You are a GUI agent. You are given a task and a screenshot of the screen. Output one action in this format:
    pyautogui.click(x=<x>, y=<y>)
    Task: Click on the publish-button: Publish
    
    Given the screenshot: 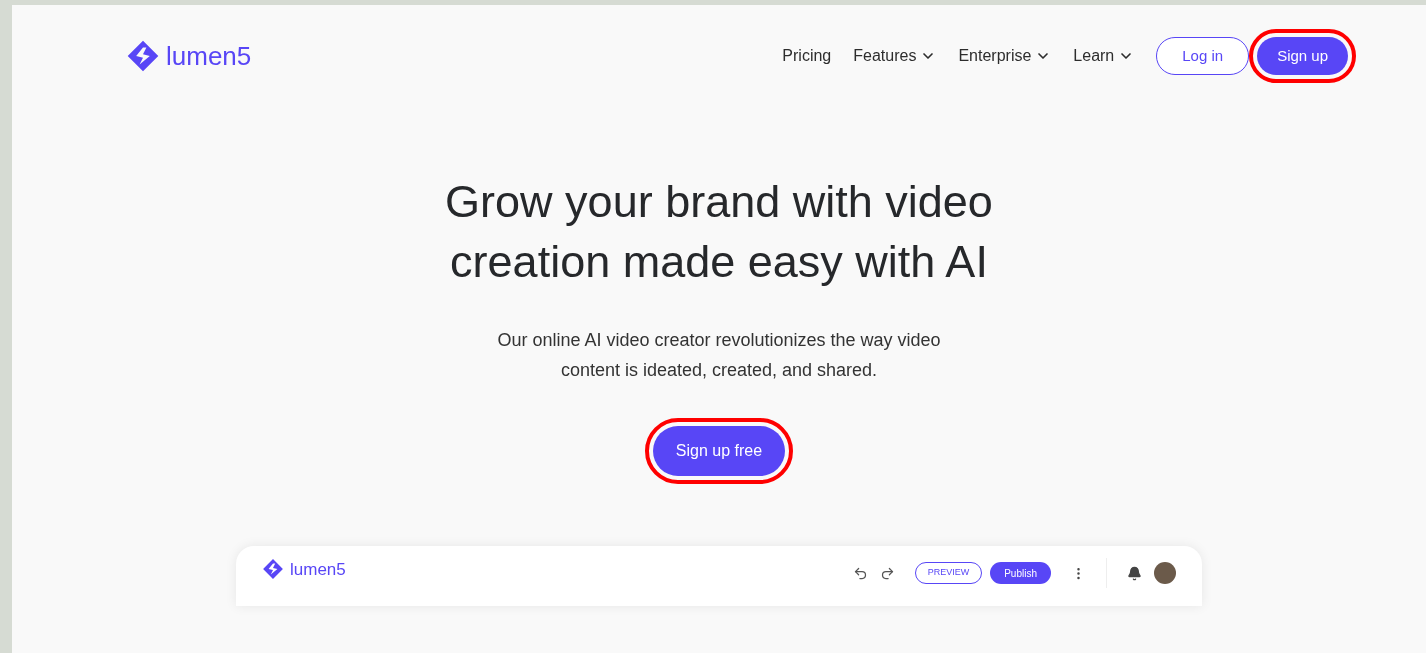 What is the action you would take?
    pyautogui.click(x=1020, y=573)
    